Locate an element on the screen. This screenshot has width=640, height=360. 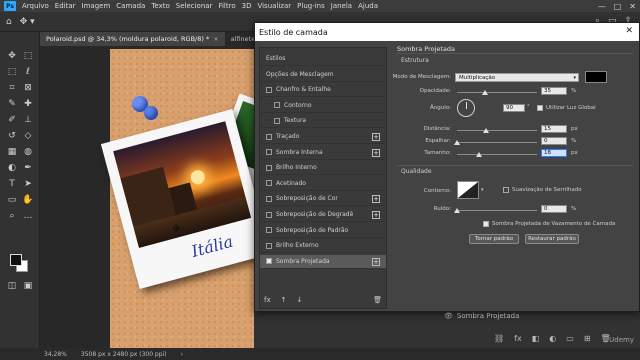
menu-texto: Texto is located at coordinates (160, 6).